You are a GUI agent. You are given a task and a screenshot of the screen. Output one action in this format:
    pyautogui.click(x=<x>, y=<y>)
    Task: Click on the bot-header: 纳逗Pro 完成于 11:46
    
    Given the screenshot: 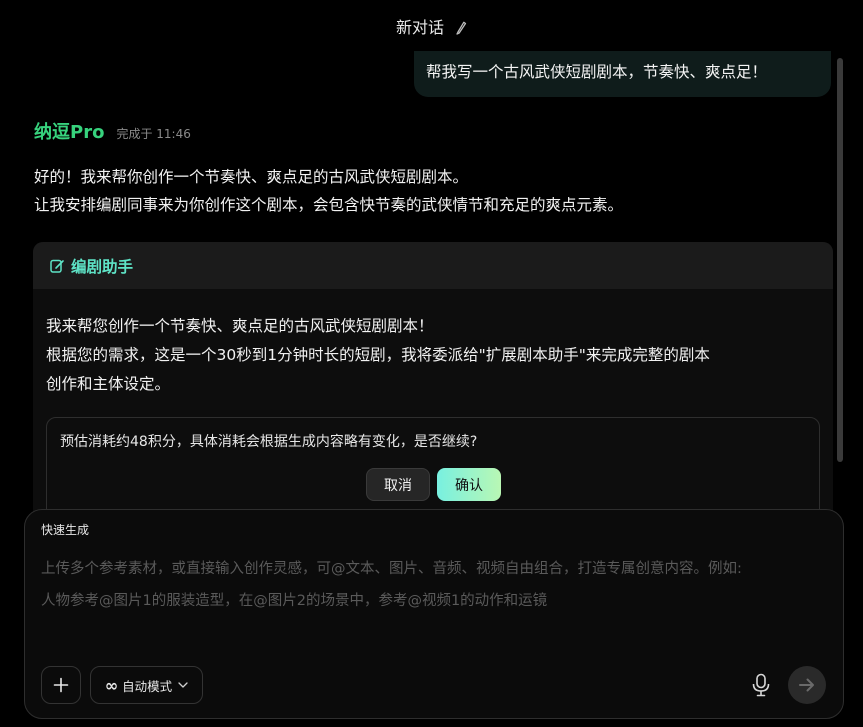 What is the action you would take?
    pyautogui.click(x=112, y=131)
    